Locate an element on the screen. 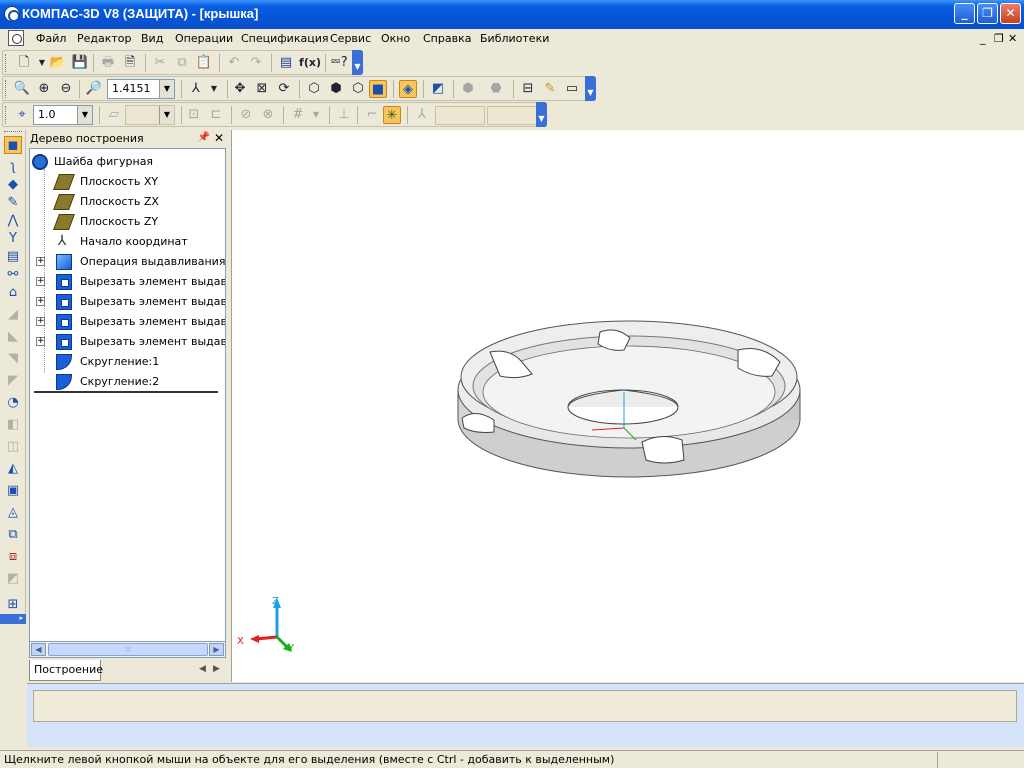 This screenshot has height=768, width=1024. hidden-thin-lines-icon: ⬡ is located at coordinates (358, 89).